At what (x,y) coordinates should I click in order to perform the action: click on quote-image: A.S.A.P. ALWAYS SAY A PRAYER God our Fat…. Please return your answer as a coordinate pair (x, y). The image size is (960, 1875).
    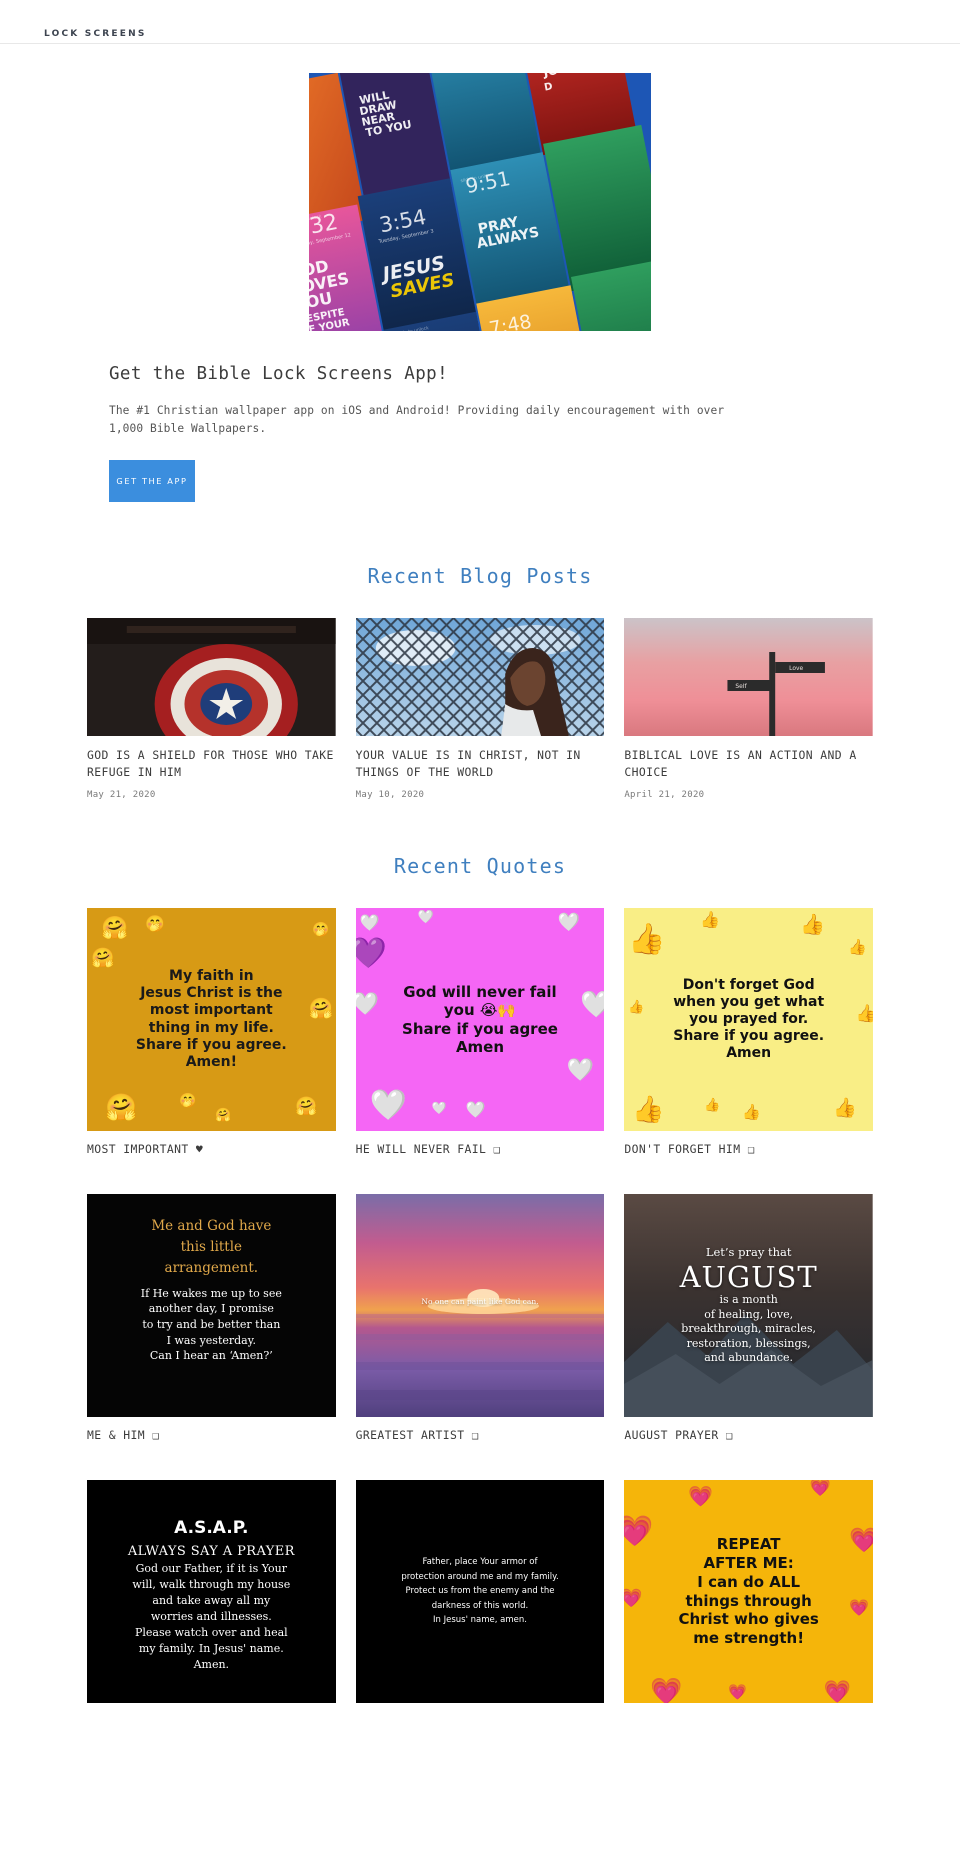
    Looking at the image, I should click on (211, 1592).